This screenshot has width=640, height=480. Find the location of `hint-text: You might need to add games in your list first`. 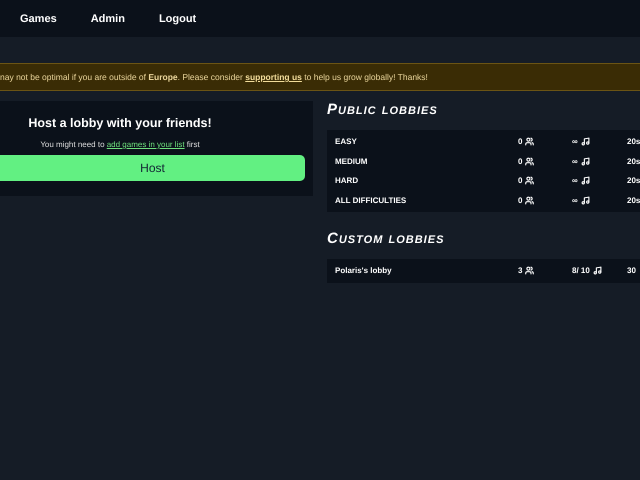

hint-text: You might need to add games in your list first is located at coordinates (120, 144).